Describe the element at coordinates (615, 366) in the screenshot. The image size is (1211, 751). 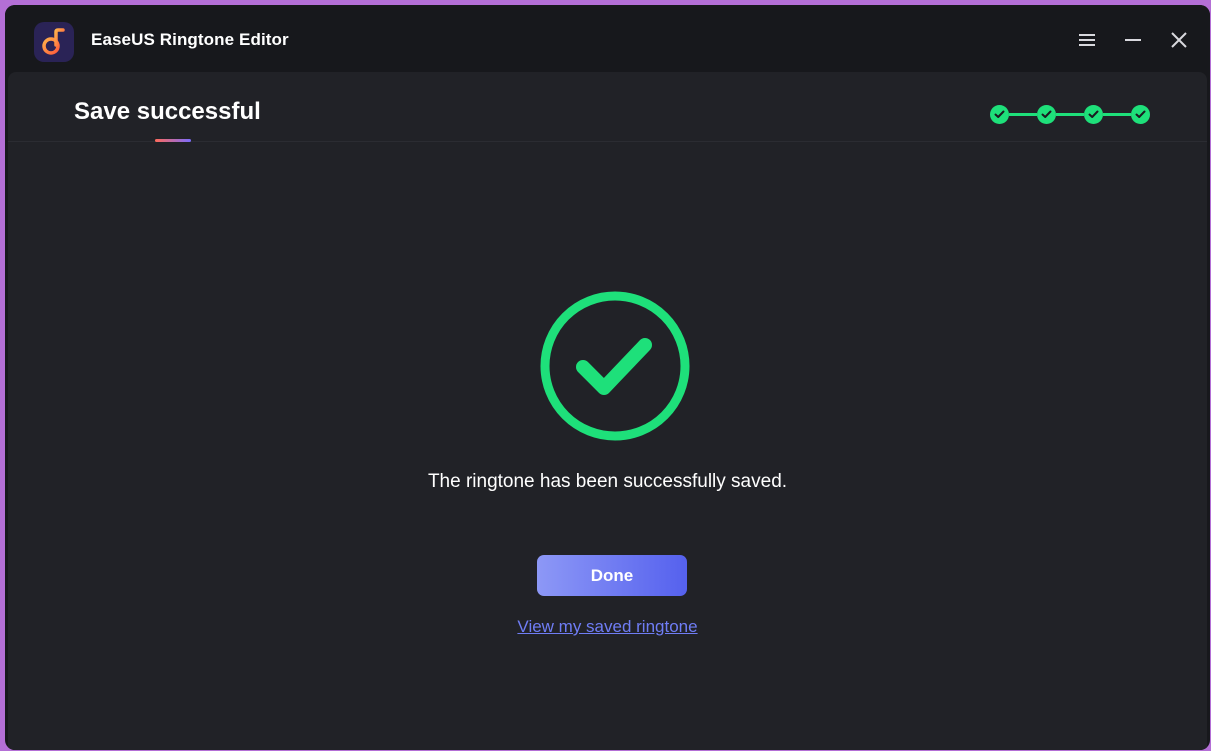
I see `success-check-icon` at that location.